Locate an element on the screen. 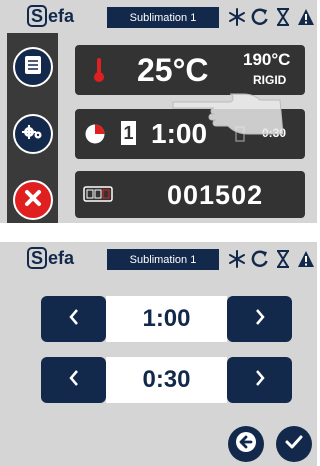  timer-pie-icon is located at coordinates (95, 136).